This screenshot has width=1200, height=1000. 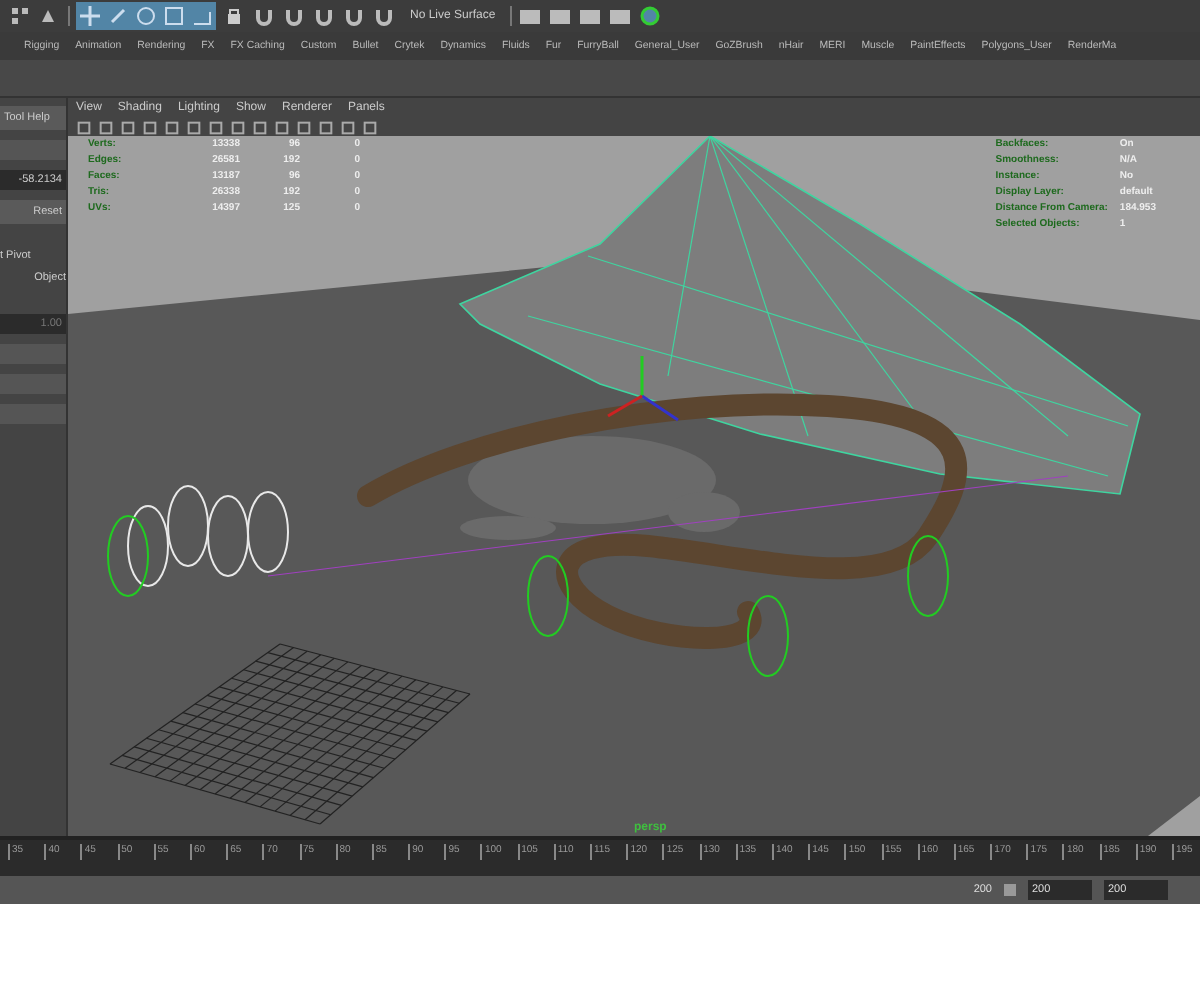 I want to click on camera-icon, so click(x=649, y=16).